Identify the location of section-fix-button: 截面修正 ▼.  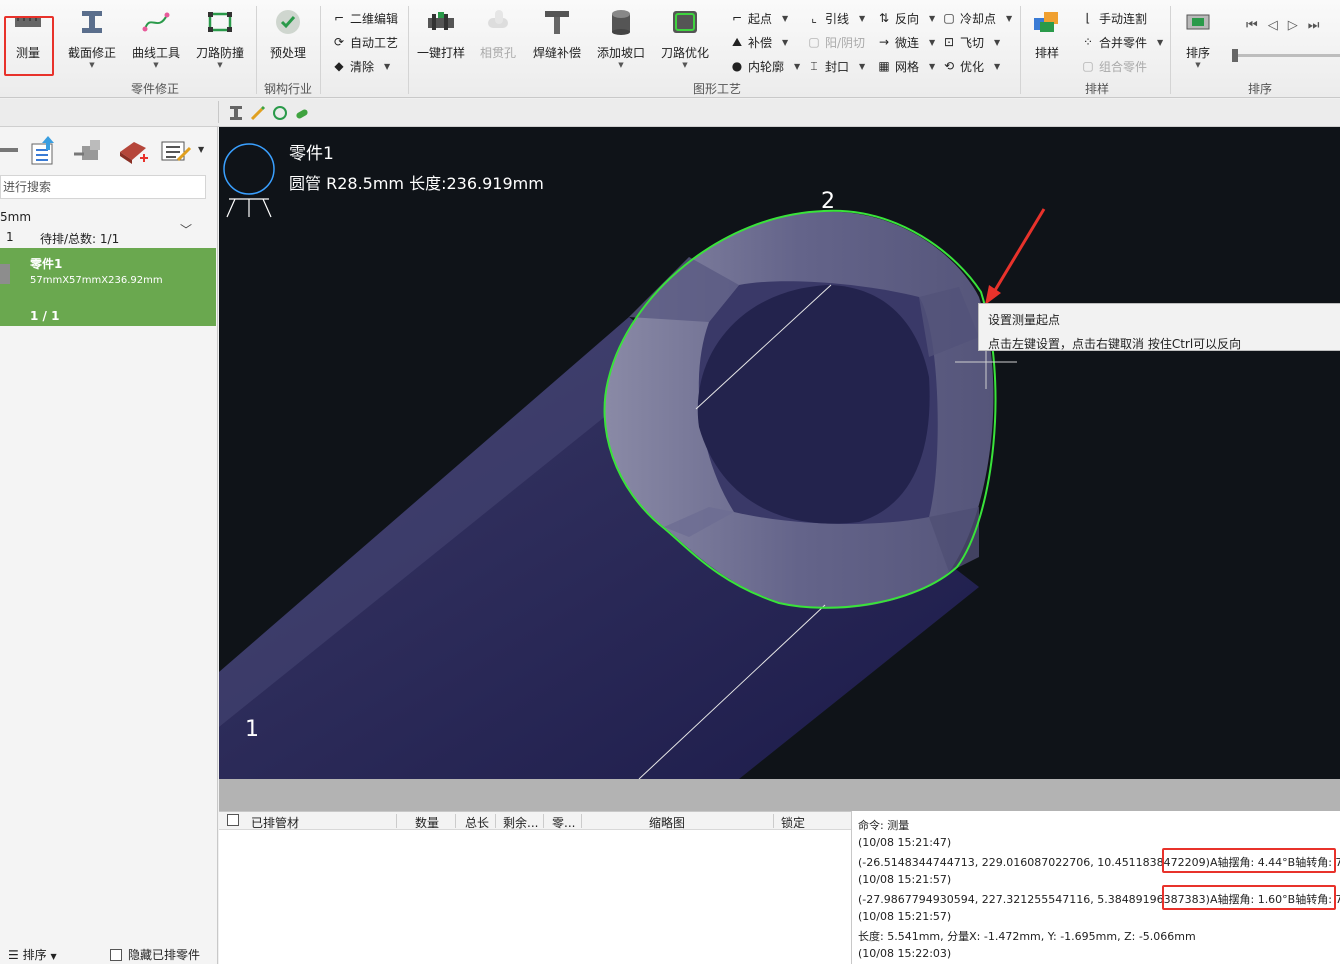
(92, 41).